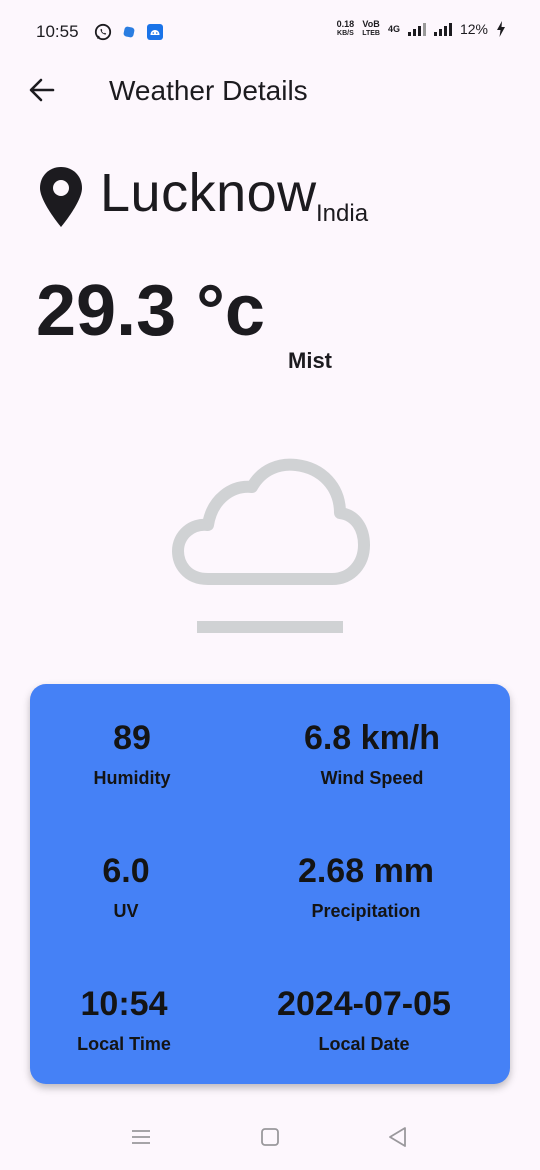  What do you see at coordinates (132, 778) in the screenshot?
I see `humidity-label: Humidity` at bounding box center [132, 778].